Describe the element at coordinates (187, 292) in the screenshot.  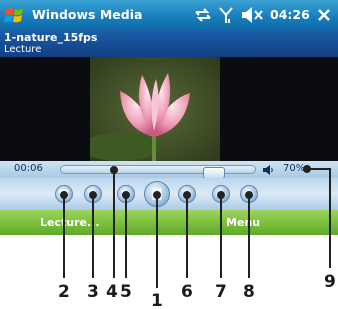
I see `callout-6: 6` at that location.